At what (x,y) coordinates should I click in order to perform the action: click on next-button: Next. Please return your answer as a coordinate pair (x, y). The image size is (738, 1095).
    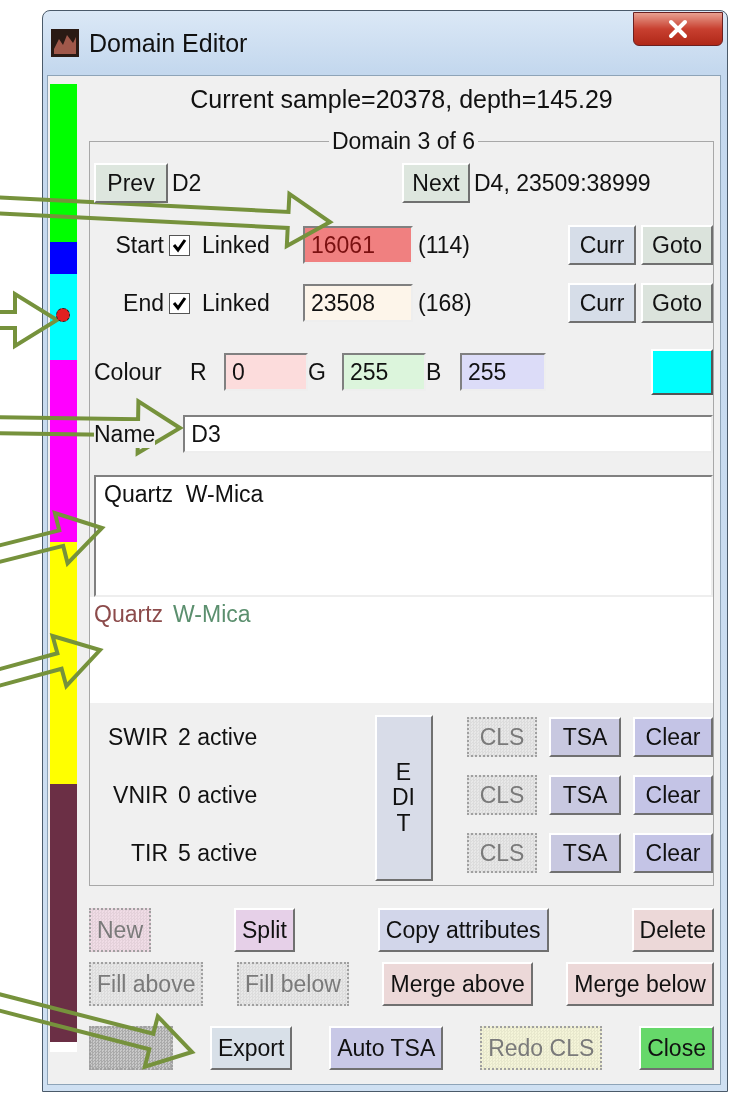
    Looking at the image, I should click on (436, 183).